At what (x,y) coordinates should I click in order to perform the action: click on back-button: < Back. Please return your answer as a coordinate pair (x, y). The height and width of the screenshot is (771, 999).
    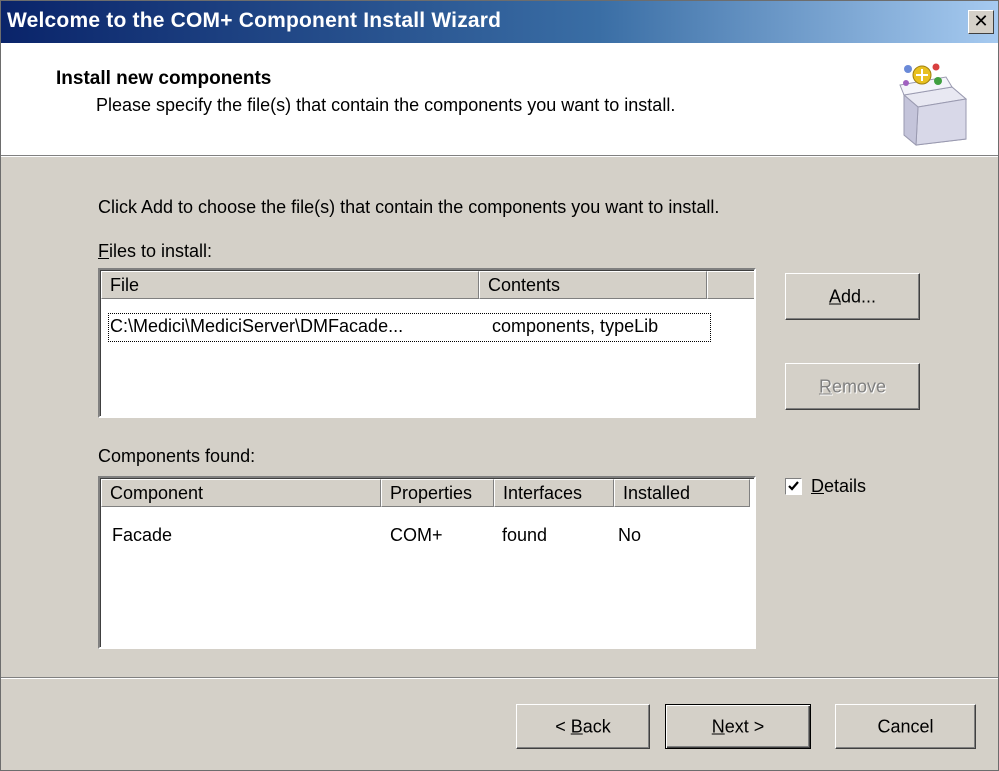
    Looking at the image, I should click on (583, 726).